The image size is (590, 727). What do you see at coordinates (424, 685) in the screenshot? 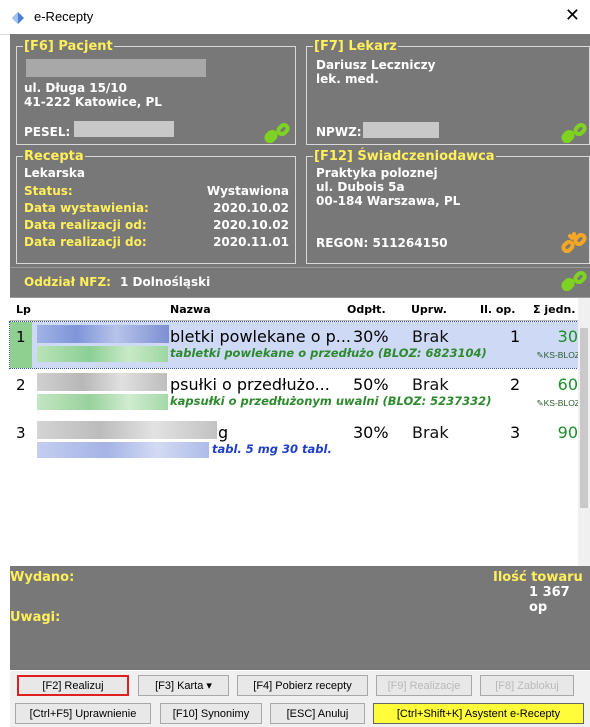
I see `realizacje-button: [F9] Realizacje` at bounding box center [424, 685].